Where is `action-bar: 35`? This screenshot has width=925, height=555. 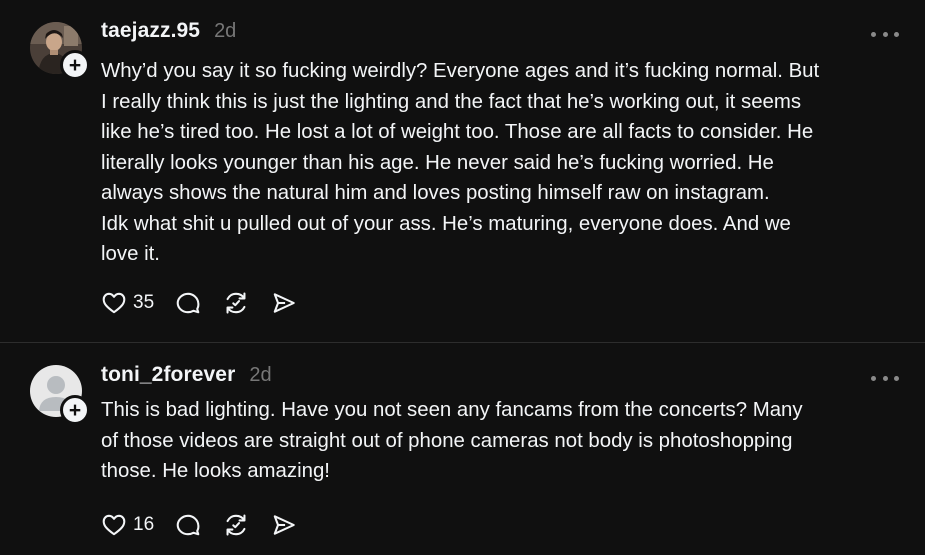
action-bar: 35 is located at coordinates (199, 303).